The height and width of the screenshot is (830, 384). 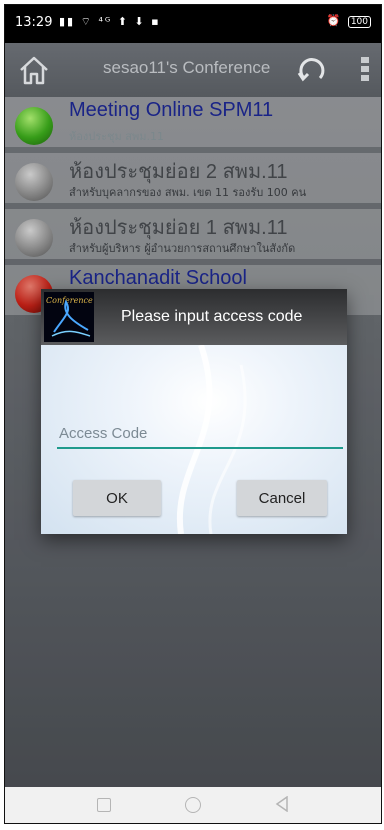 What do you see at coordinates (34, 70) in the screenshot?
I see `home-icon` at bounding box center [34, 70].